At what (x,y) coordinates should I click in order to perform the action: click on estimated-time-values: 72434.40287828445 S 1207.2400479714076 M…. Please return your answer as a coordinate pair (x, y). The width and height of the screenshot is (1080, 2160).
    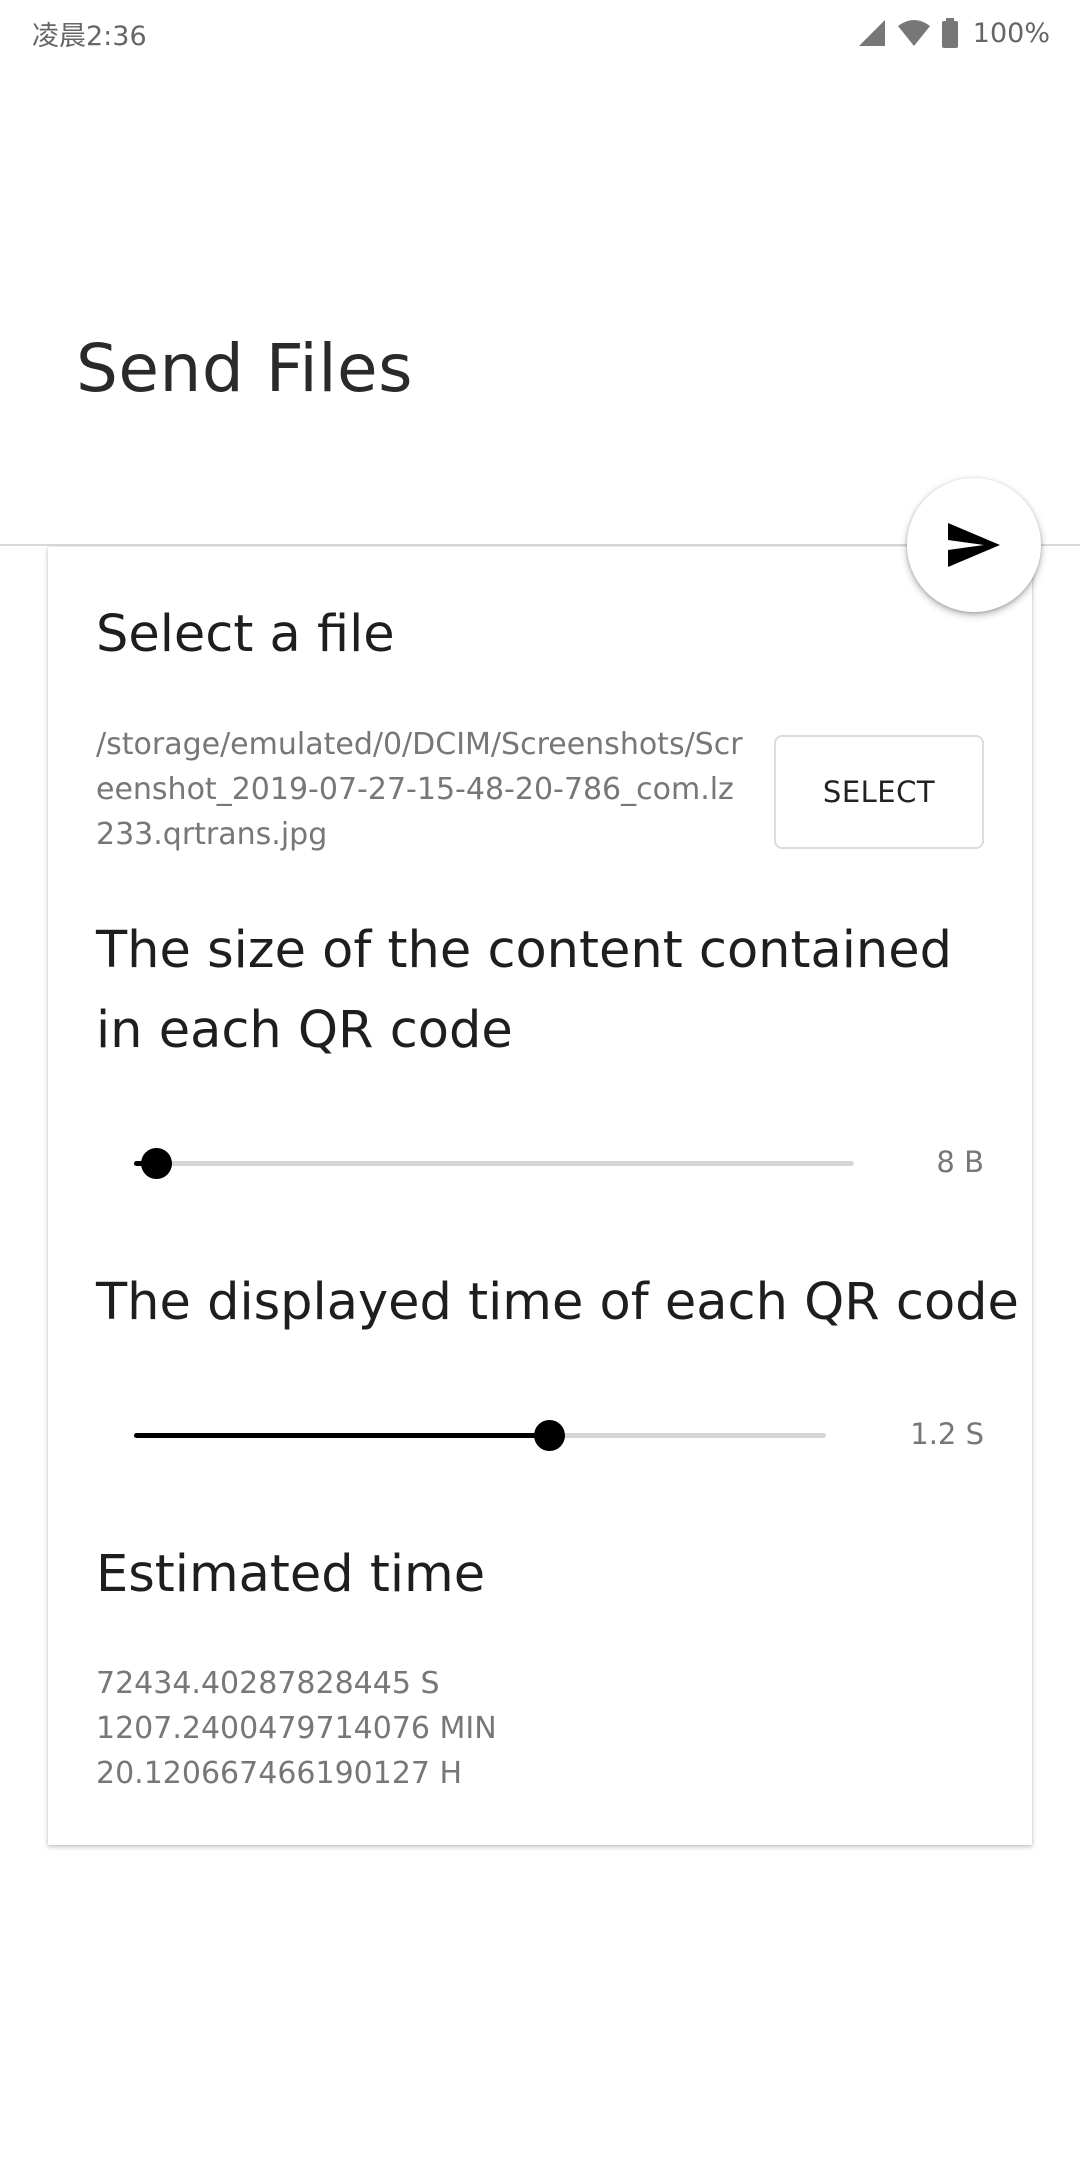
    Looking at the image, I should click on (296, 1728).